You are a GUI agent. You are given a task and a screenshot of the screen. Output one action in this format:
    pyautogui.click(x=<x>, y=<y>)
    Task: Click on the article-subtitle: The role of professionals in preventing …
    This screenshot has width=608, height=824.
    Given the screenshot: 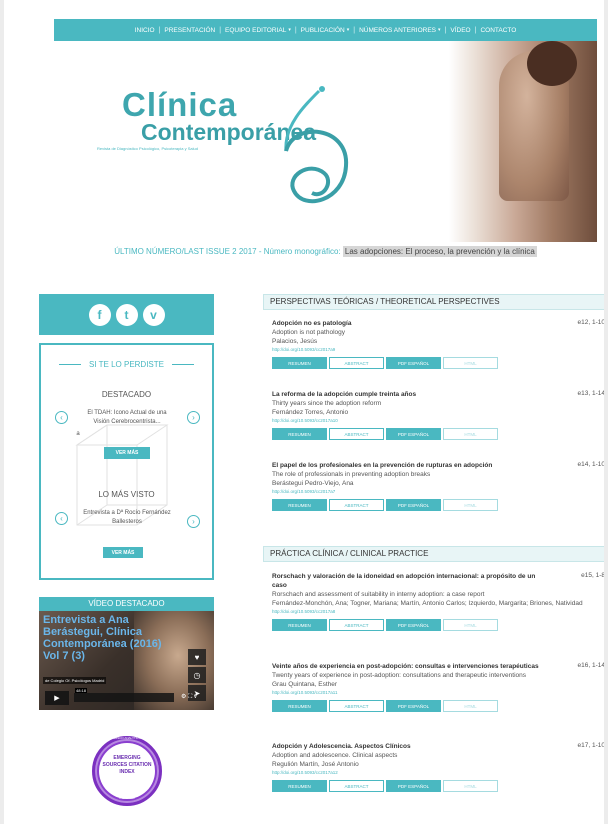 What is the action you would take?
    pyautogui.click(x=351, y=474)
    